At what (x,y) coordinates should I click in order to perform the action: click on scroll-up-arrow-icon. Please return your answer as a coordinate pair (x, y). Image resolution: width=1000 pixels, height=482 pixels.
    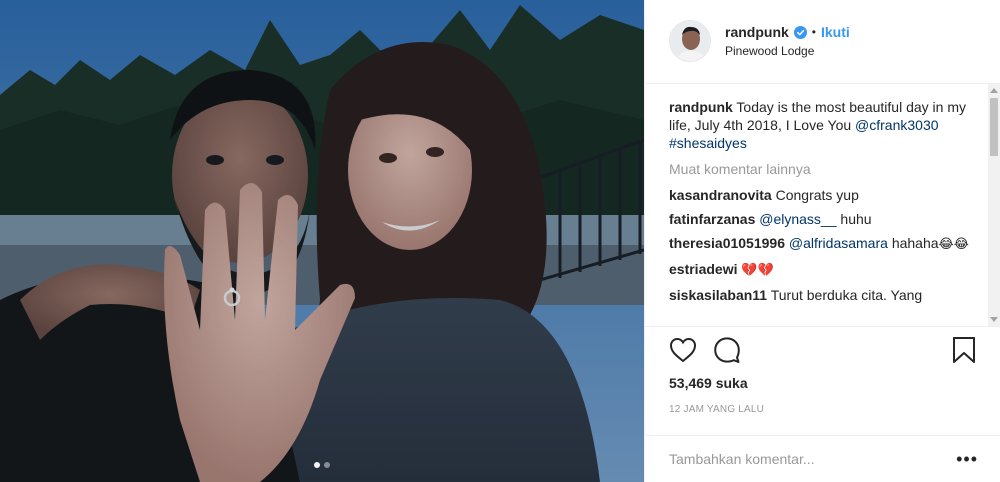
    Looking at the image, I should click on (994, 90).